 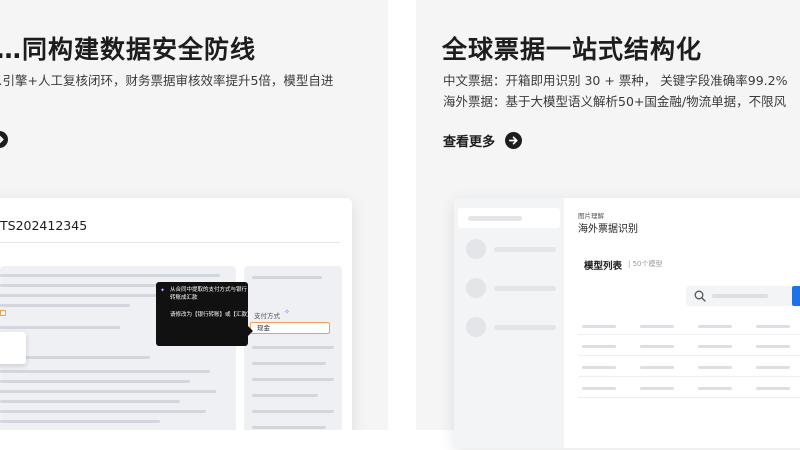 I want to click on search-input, so click(x=739, y=296).